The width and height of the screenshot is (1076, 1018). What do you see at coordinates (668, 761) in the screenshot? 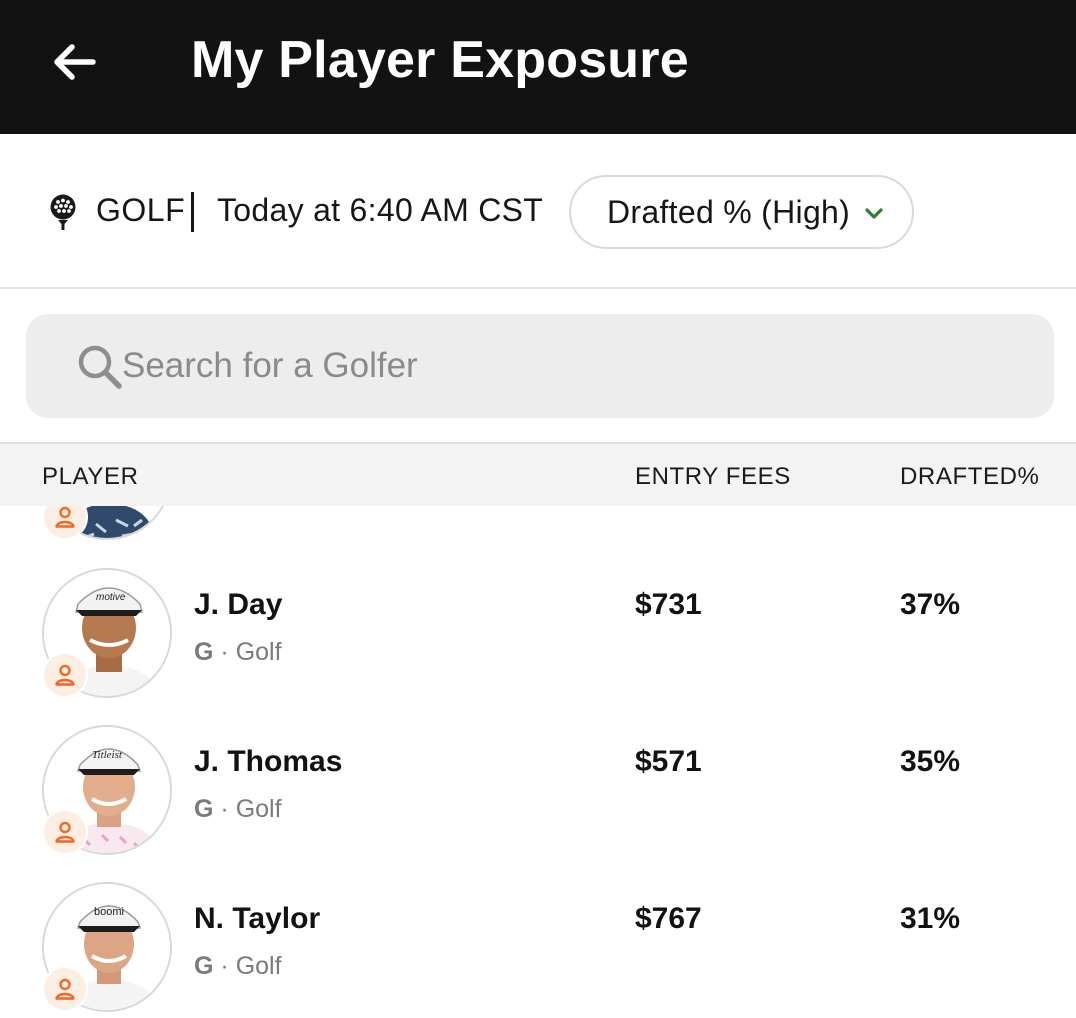
I see `entry-fee: $571` at bounding box center [668, 761].